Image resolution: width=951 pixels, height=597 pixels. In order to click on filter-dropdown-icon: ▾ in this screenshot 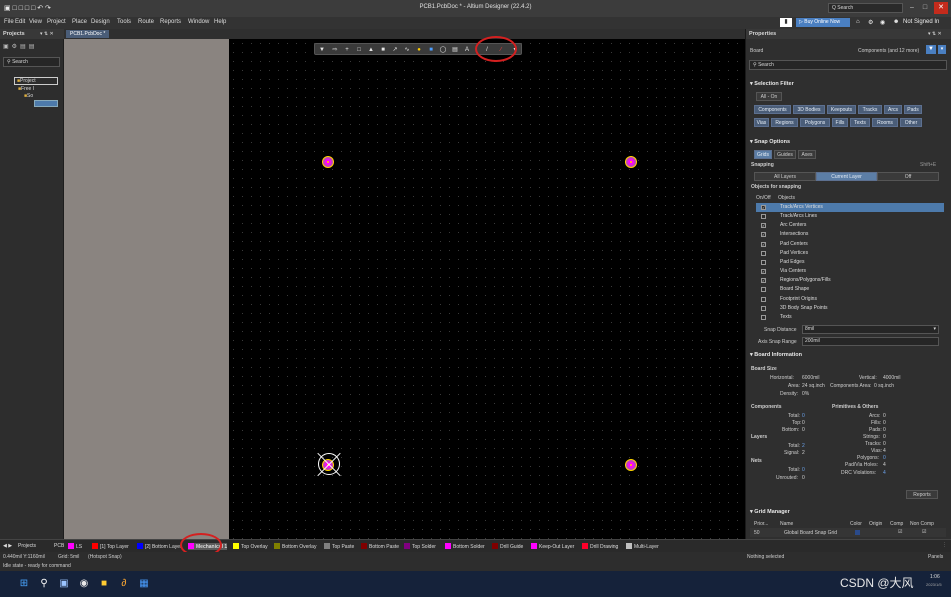, I will do `click(942, 49)`.